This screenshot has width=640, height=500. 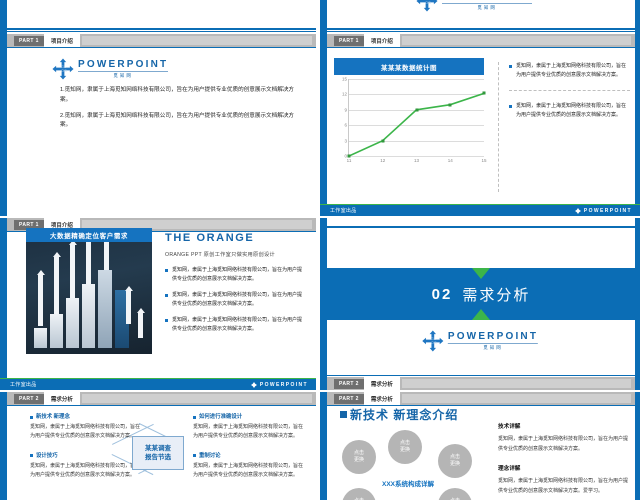 What do you see at coordinates (450, 160) in the screenshot?
I see `chart-x-tick: 14` at bounding box center [450, 160].